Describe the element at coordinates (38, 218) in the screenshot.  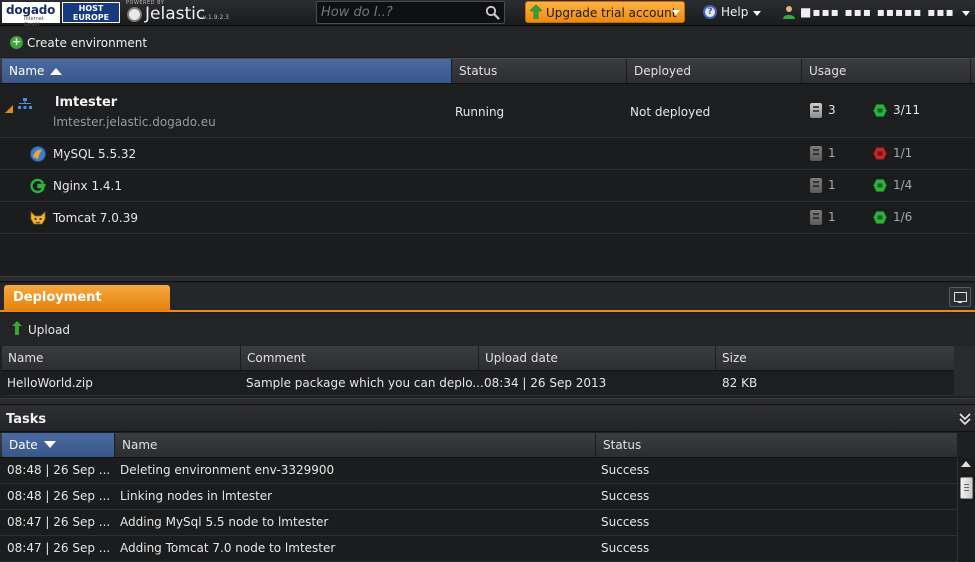
I see `tomcat-icon` at that location.